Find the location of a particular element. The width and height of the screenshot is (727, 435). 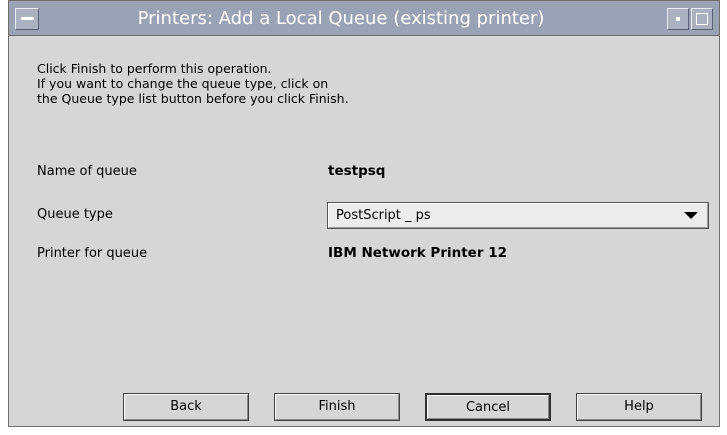

queue-type-value: PostScript _ ps is located at coordinates (383, 215).